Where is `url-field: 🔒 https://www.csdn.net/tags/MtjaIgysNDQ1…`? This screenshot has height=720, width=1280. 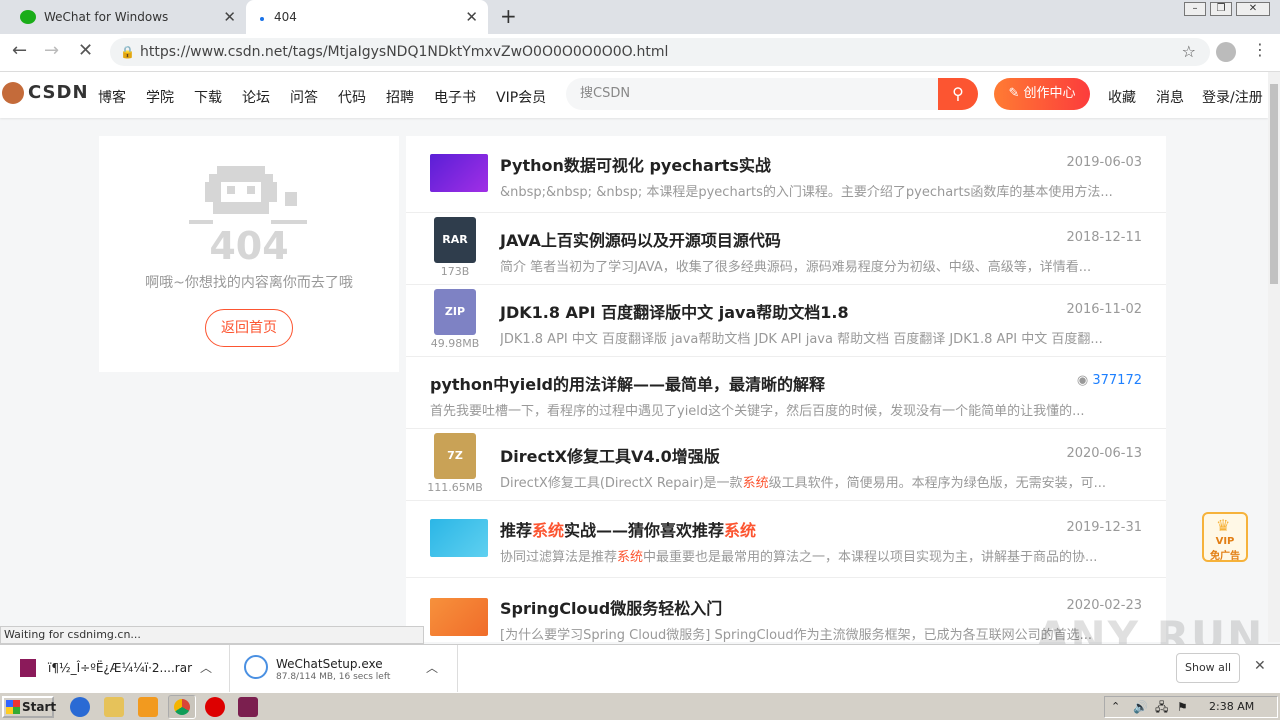
url-field: 🔒 https://www.csdn.net/tags/MtjaIgysNDQ1… is located at coordinates (660, 52).